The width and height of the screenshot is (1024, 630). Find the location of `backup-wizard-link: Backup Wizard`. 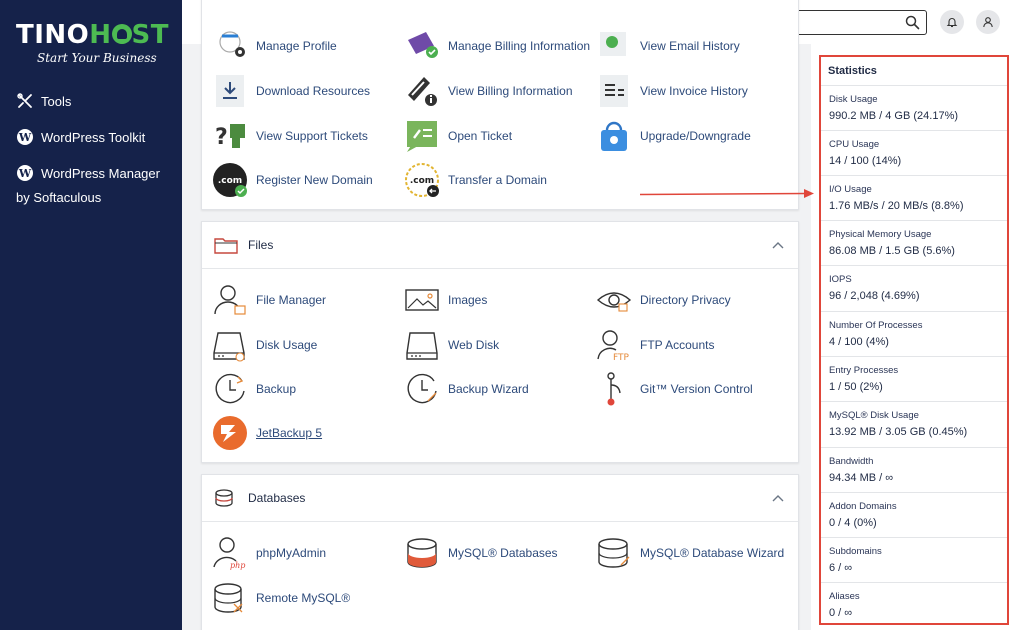

backup-wizard-link: Backup Wizard is located at coordinates (466, 389).